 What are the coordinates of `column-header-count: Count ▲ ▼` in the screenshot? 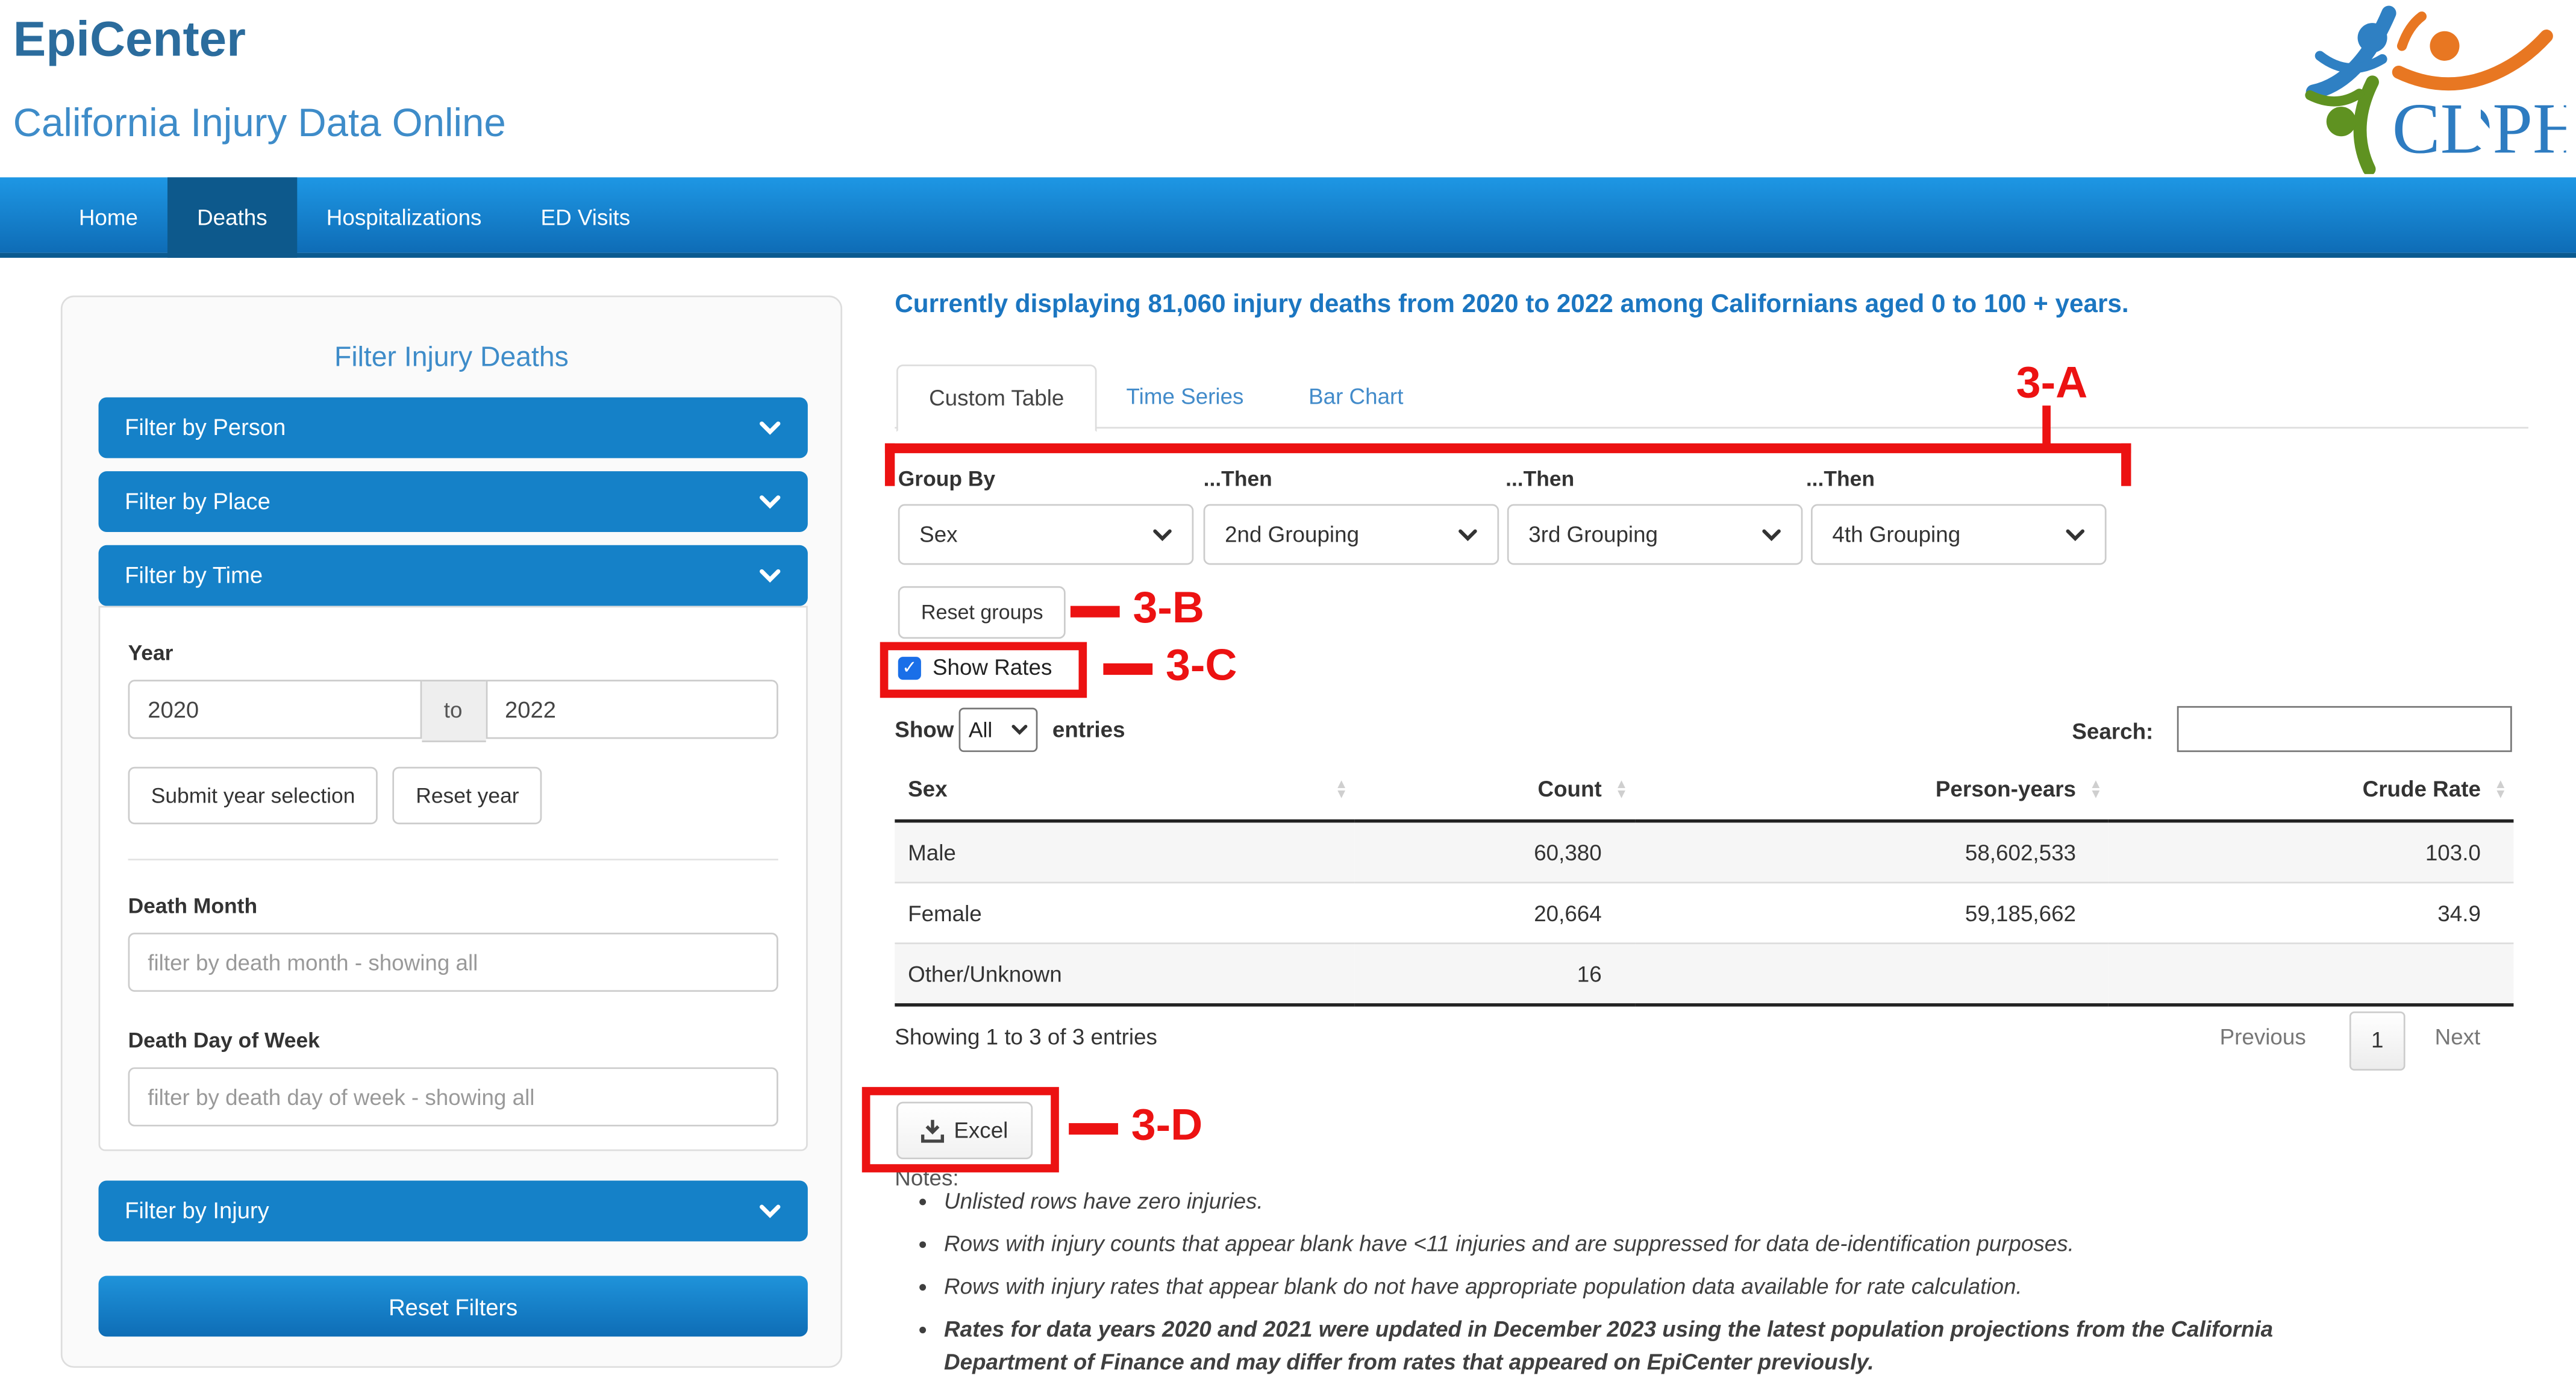 It's located at (1494, 791).